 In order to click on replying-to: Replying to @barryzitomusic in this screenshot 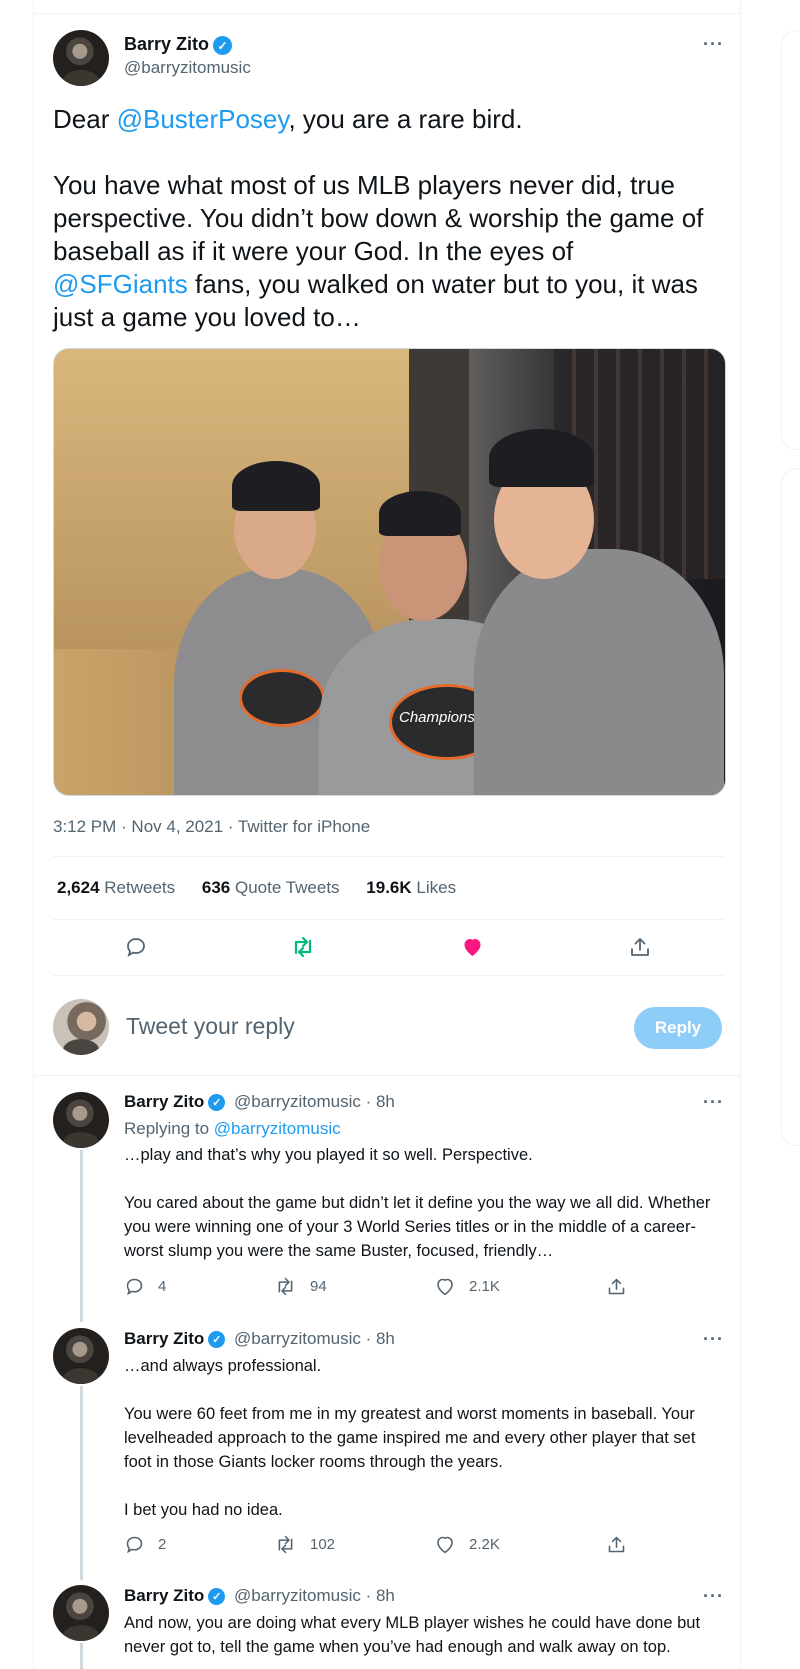, I will do `click(232, 1128)`.